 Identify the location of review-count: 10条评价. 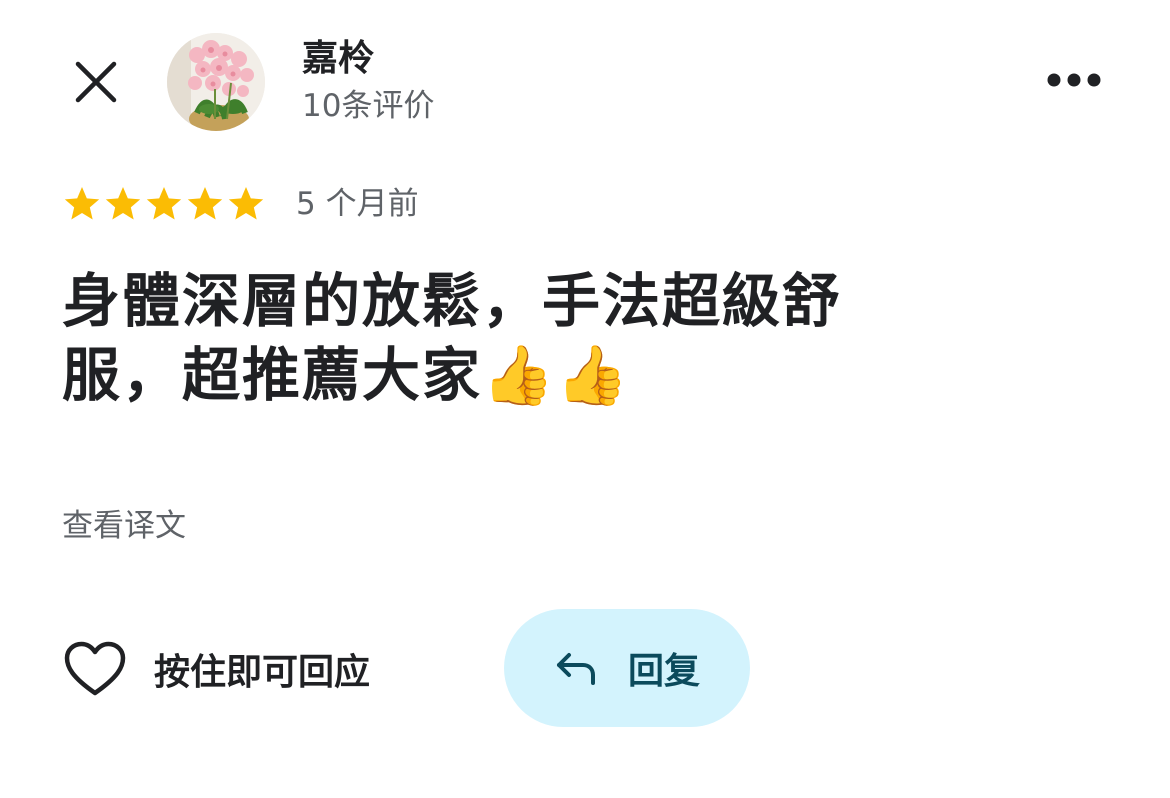
(368, 106).